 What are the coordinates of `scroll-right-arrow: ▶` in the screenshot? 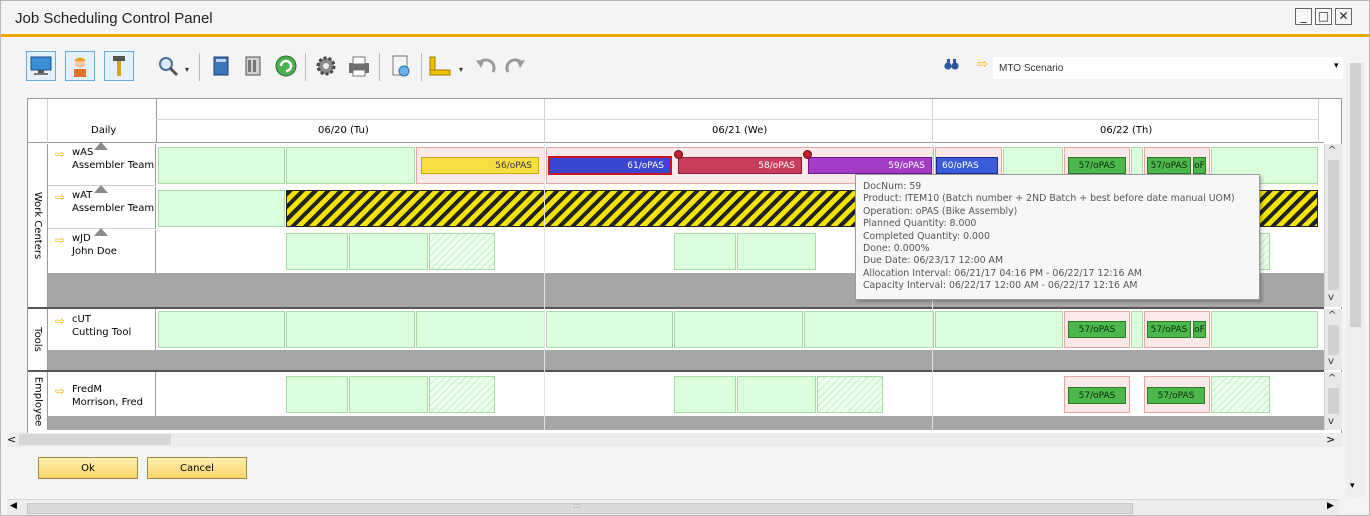 It's located at (1330, 506).